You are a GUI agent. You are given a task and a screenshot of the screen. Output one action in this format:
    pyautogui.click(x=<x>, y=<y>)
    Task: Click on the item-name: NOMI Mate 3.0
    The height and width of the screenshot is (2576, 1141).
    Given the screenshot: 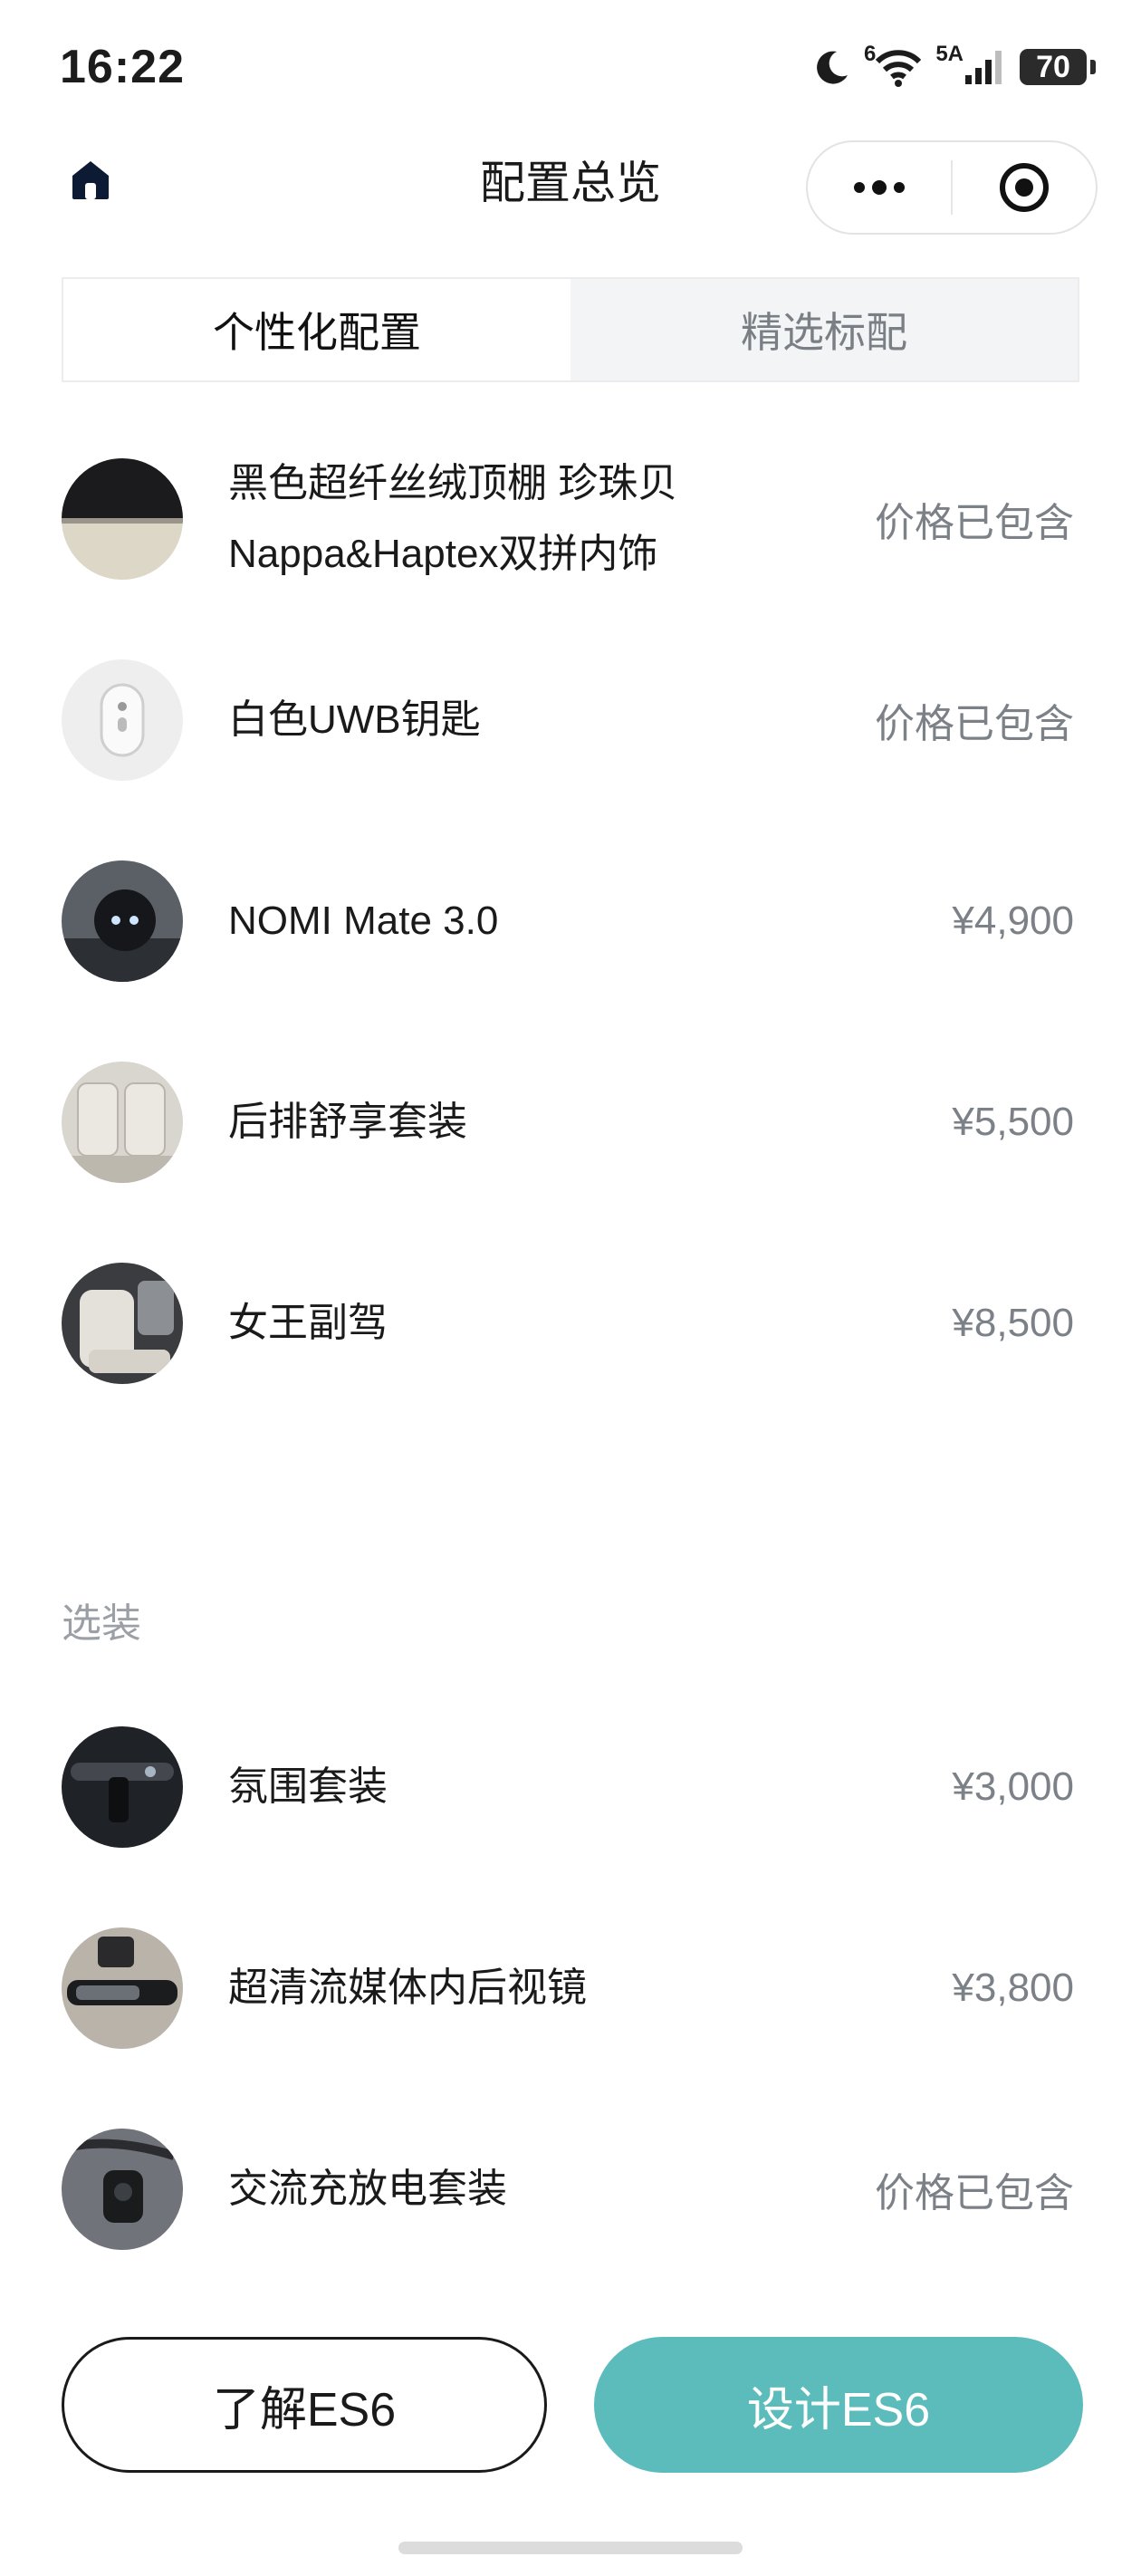 What is the action you would take?
    pyautogui.click(x=364, y=921)
    